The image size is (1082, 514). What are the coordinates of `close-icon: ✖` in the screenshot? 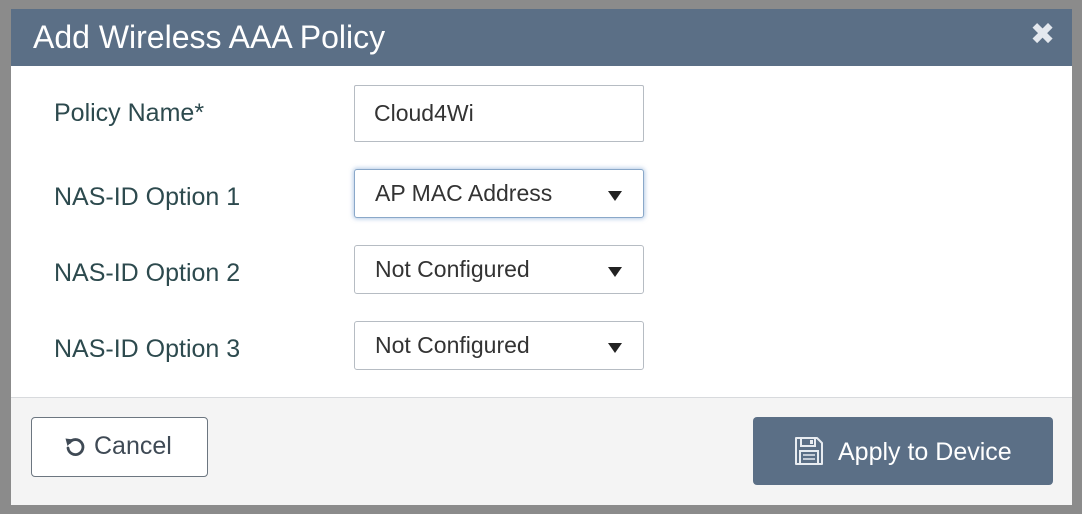 It's located at (1042, 35).